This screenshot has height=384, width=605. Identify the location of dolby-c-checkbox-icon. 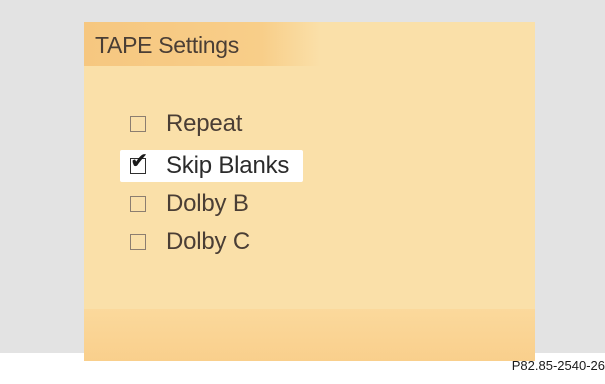
(138, 242).